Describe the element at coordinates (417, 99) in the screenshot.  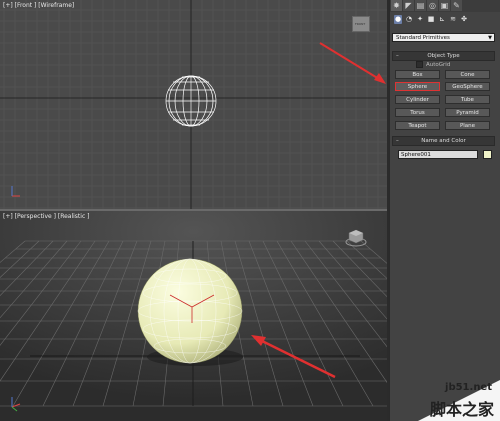
I see `cylinder-button: Cylinder` at that location.